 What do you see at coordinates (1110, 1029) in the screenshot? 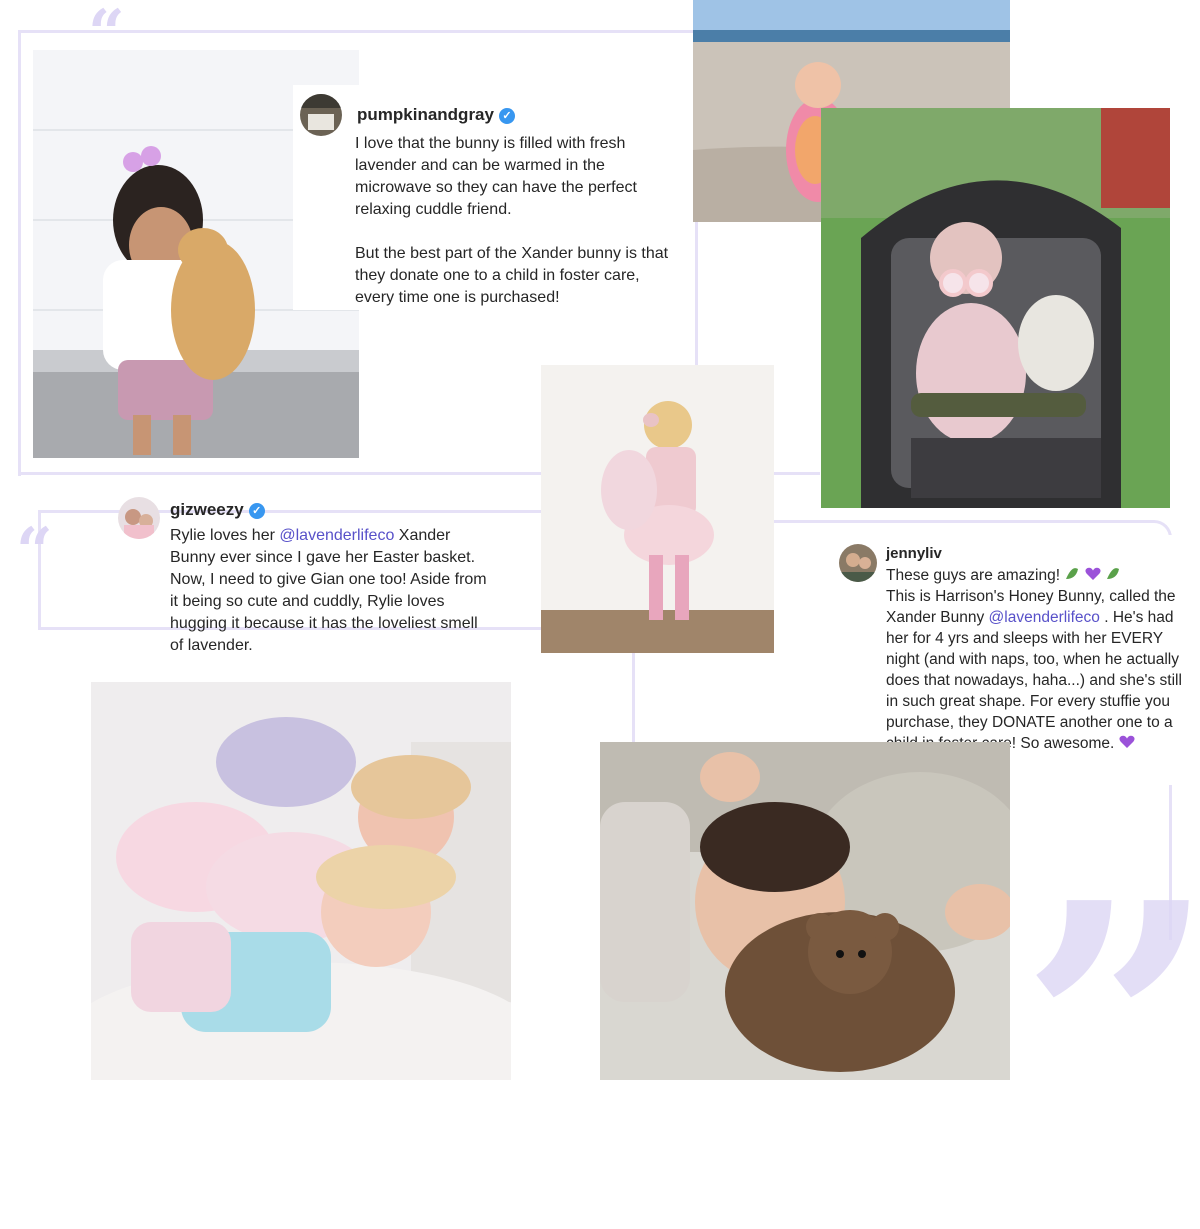
I see `close-quote-large: ”` at bounding box center [1110, 1029].